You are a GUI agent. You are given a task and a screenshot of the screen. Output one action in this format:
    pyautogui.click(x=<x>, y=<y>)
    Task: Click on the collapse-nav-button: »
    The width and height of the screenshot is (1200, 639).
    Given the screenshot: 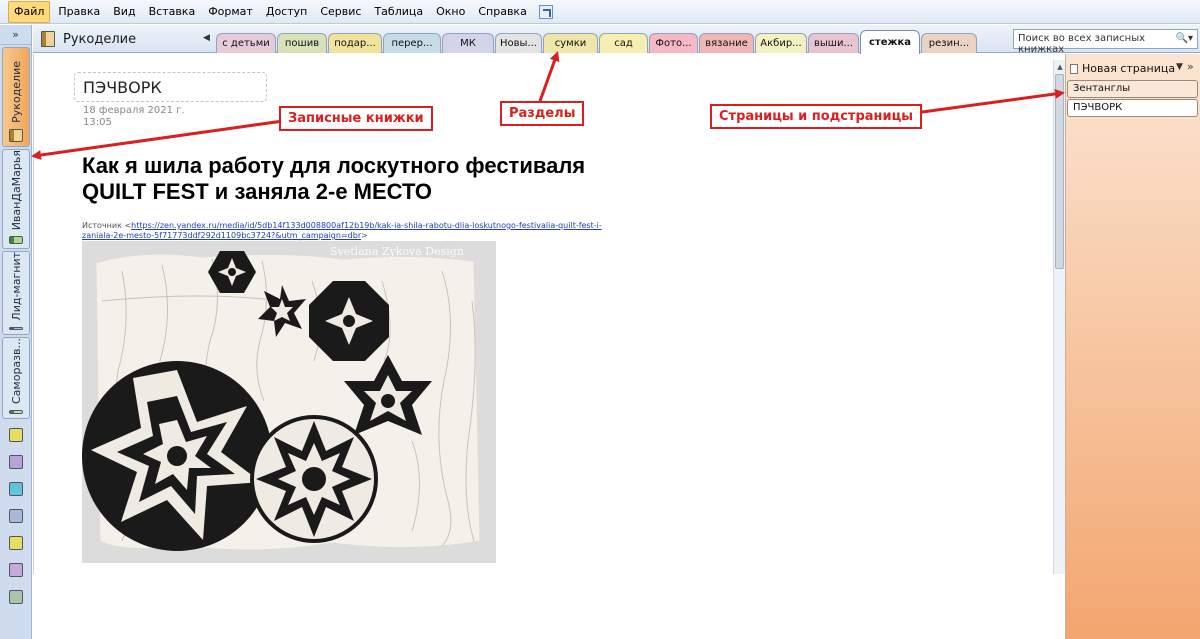 What is the action you would take?
    pyautogui.click(x=15, y=35)
    